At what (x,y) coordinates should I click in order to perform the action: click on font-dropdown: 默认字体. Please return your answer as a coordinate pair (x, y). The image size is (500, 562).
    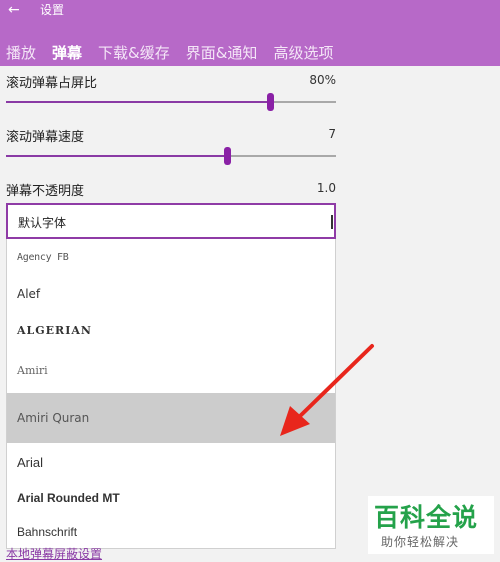
    Looking at the image, I should click on (171, 221).